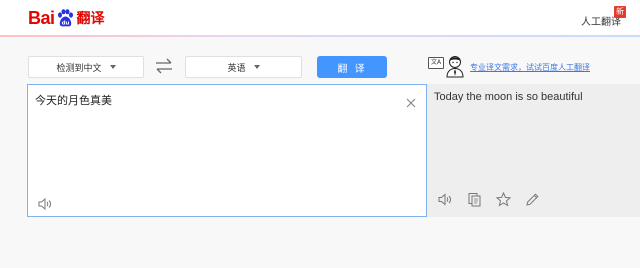 This screenshot has width=640, height=268. I want to click on translate-service-icon: 文A, so click(436, 63).